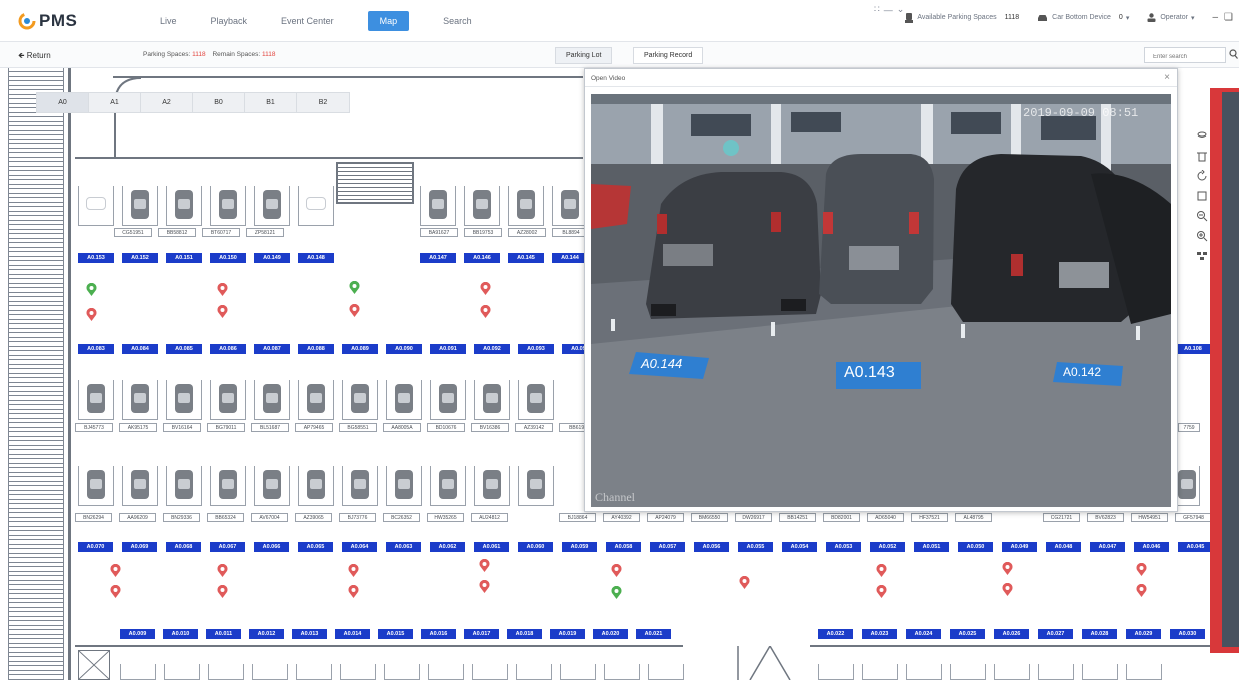  Describe the element at coordinates (34, 57) in the screenshot. I see `return-button: 🡸 Return` at that location.